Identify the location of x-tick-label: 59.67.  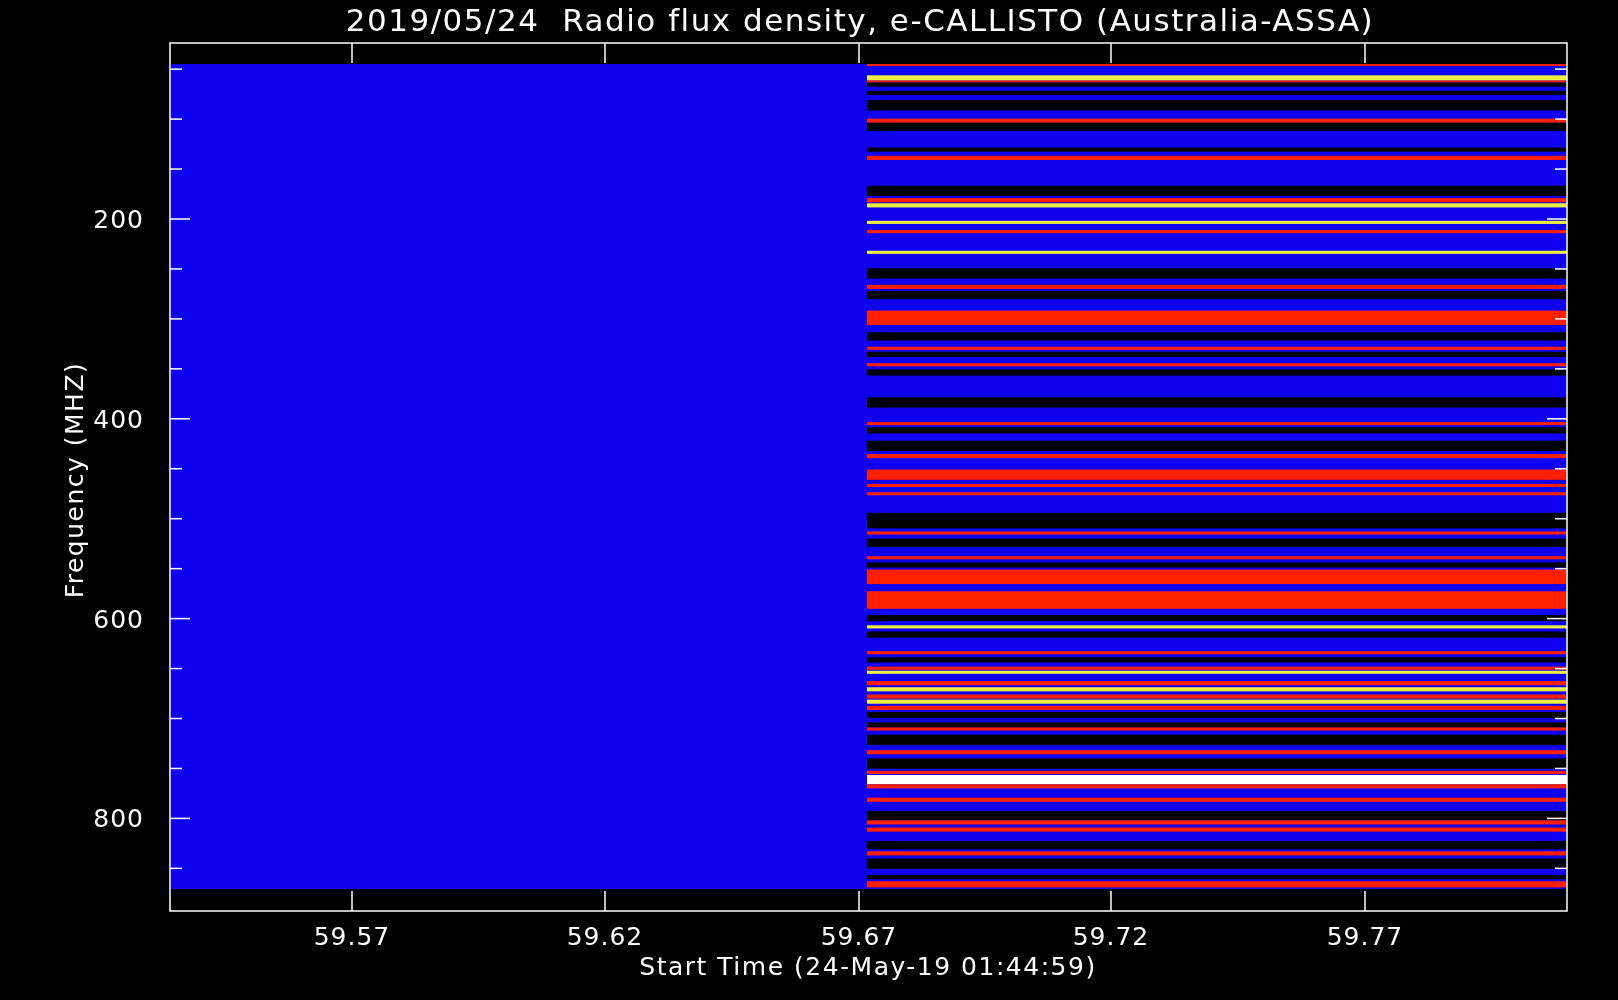
(859, 936).